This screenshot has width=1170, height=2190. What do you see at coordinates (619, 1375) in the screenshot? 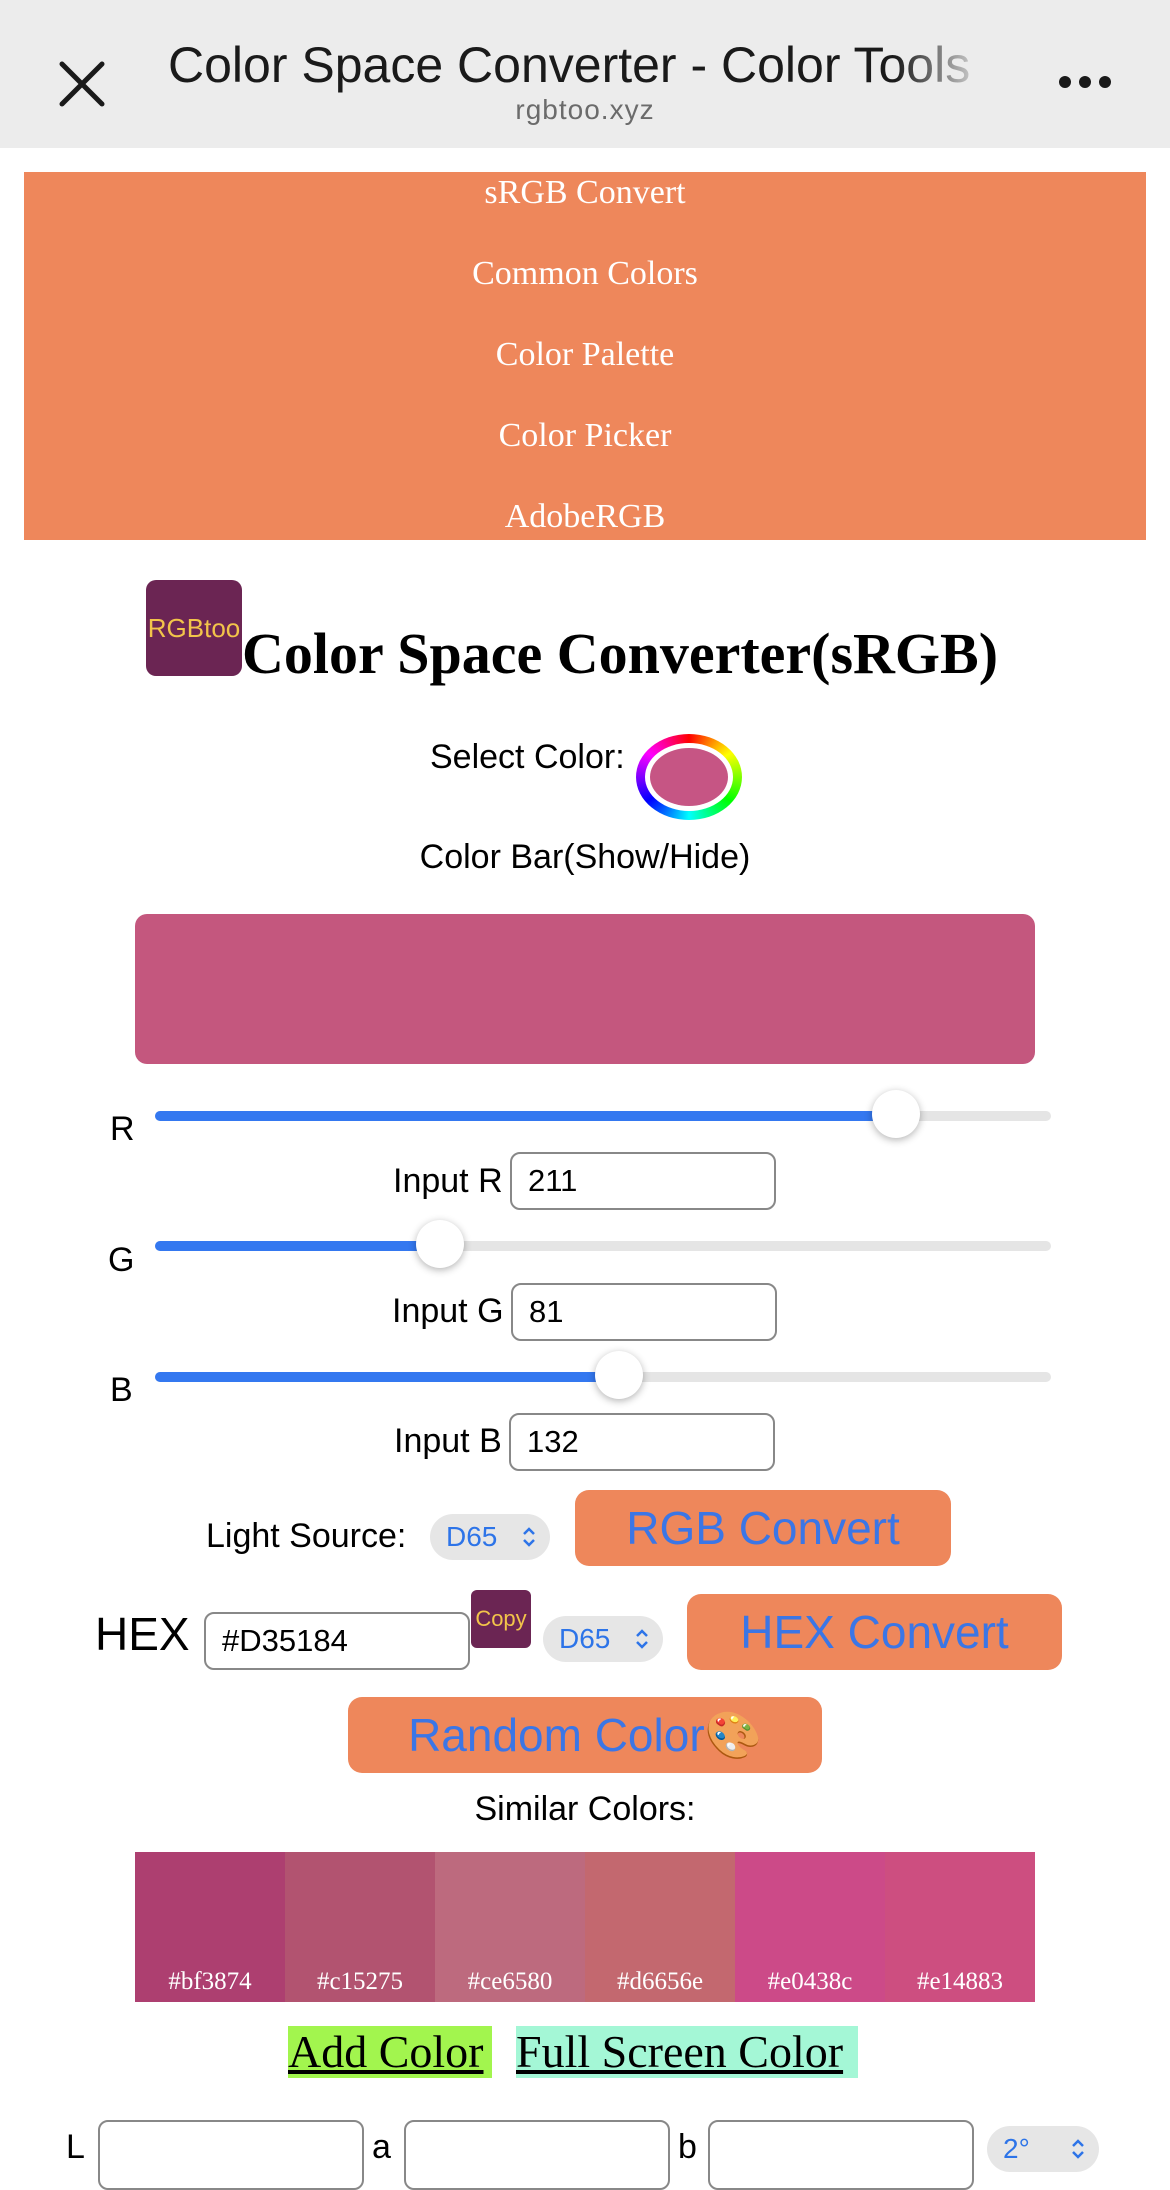
I see `b-slider-thumb` at bounding box center [619, 1375].